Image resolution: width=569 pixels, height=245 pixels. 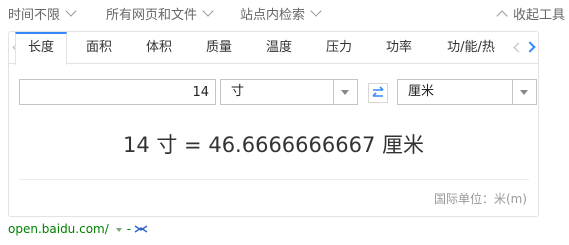 What do you see at coordinates (273, 145) in the screenshot?
I see `conversion-result: 14 寸 = 46.6666666667 厘米` at bounding box center [273, 145].